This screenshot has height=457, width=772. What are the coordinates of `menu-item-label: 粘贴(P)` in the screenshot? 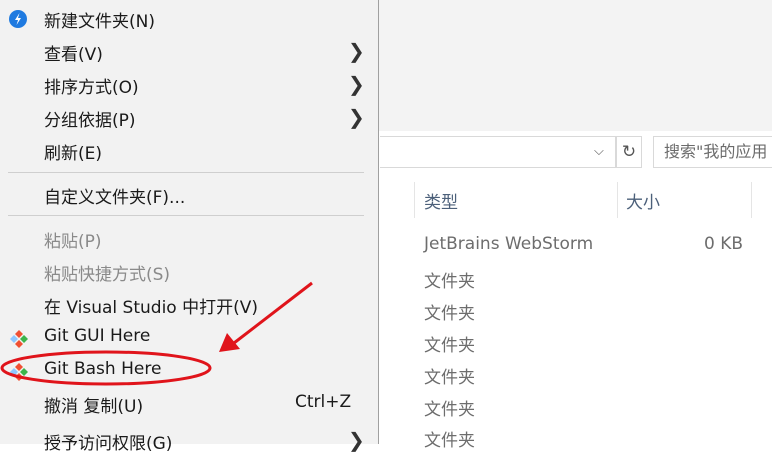 It's located at (73, 242).